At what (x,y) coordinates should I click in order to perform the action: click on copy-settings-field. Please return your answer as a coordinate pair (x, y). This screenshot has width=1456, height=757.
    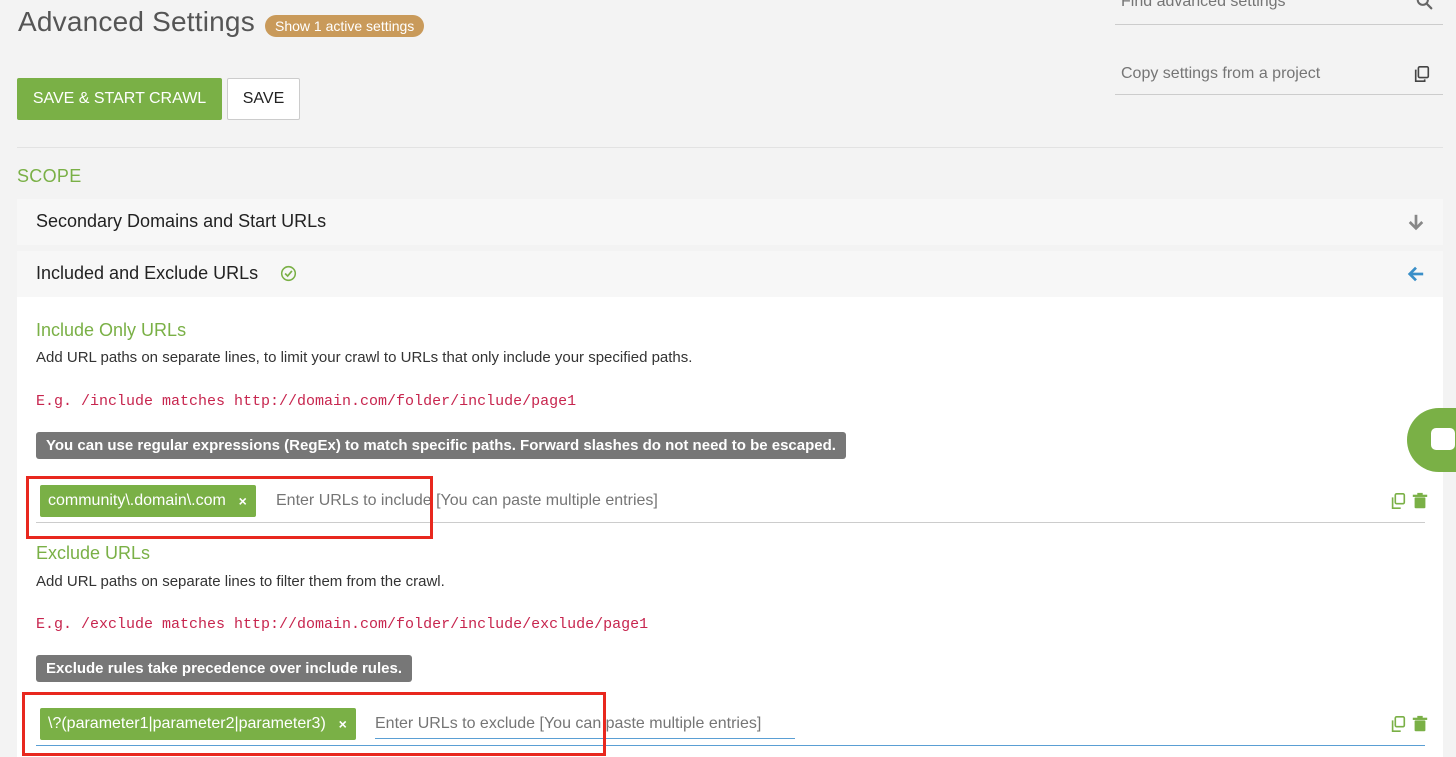
    Looking at the image, I should click on (1279, 76).